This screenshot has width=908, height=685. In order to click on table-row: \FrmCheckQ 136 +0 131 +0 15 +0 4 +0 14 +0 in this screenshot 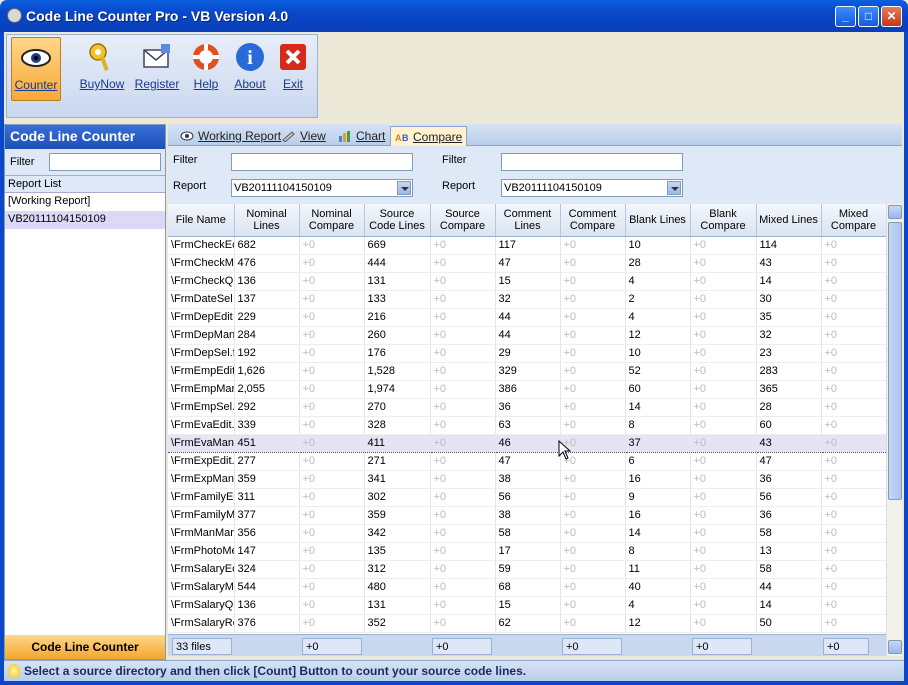, I will do `click(527, 281)`.